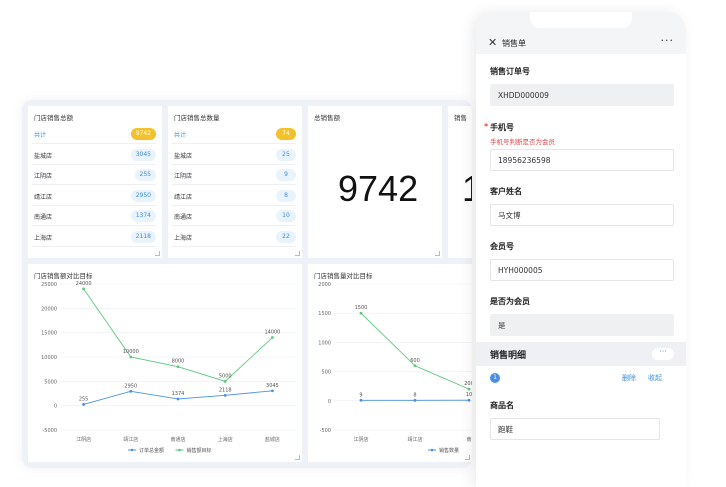 This screenshot has height=487, width=726. I want to click on data-label: 3045, so click(272, 386).